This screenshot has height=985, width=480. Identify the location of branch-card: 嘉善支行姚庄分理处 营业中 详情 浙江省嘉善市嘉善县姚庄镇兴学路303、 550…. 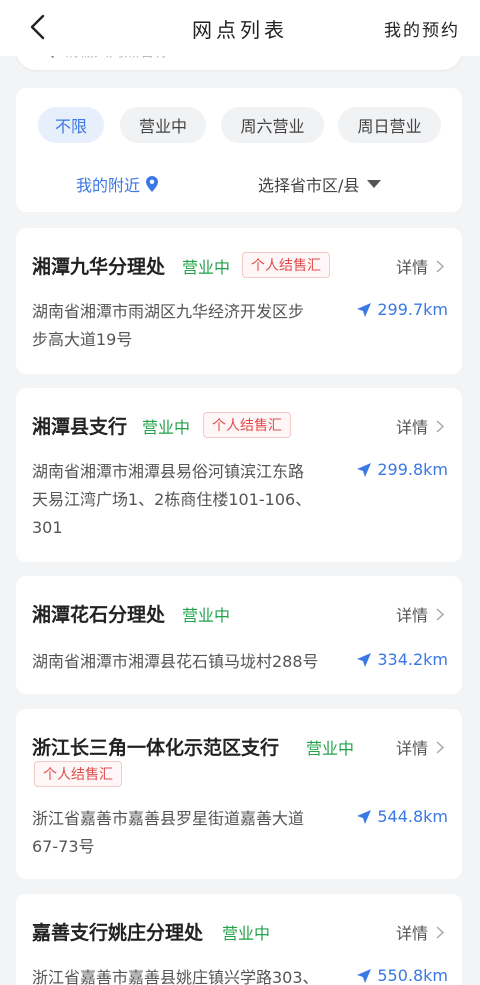
(239, 939).